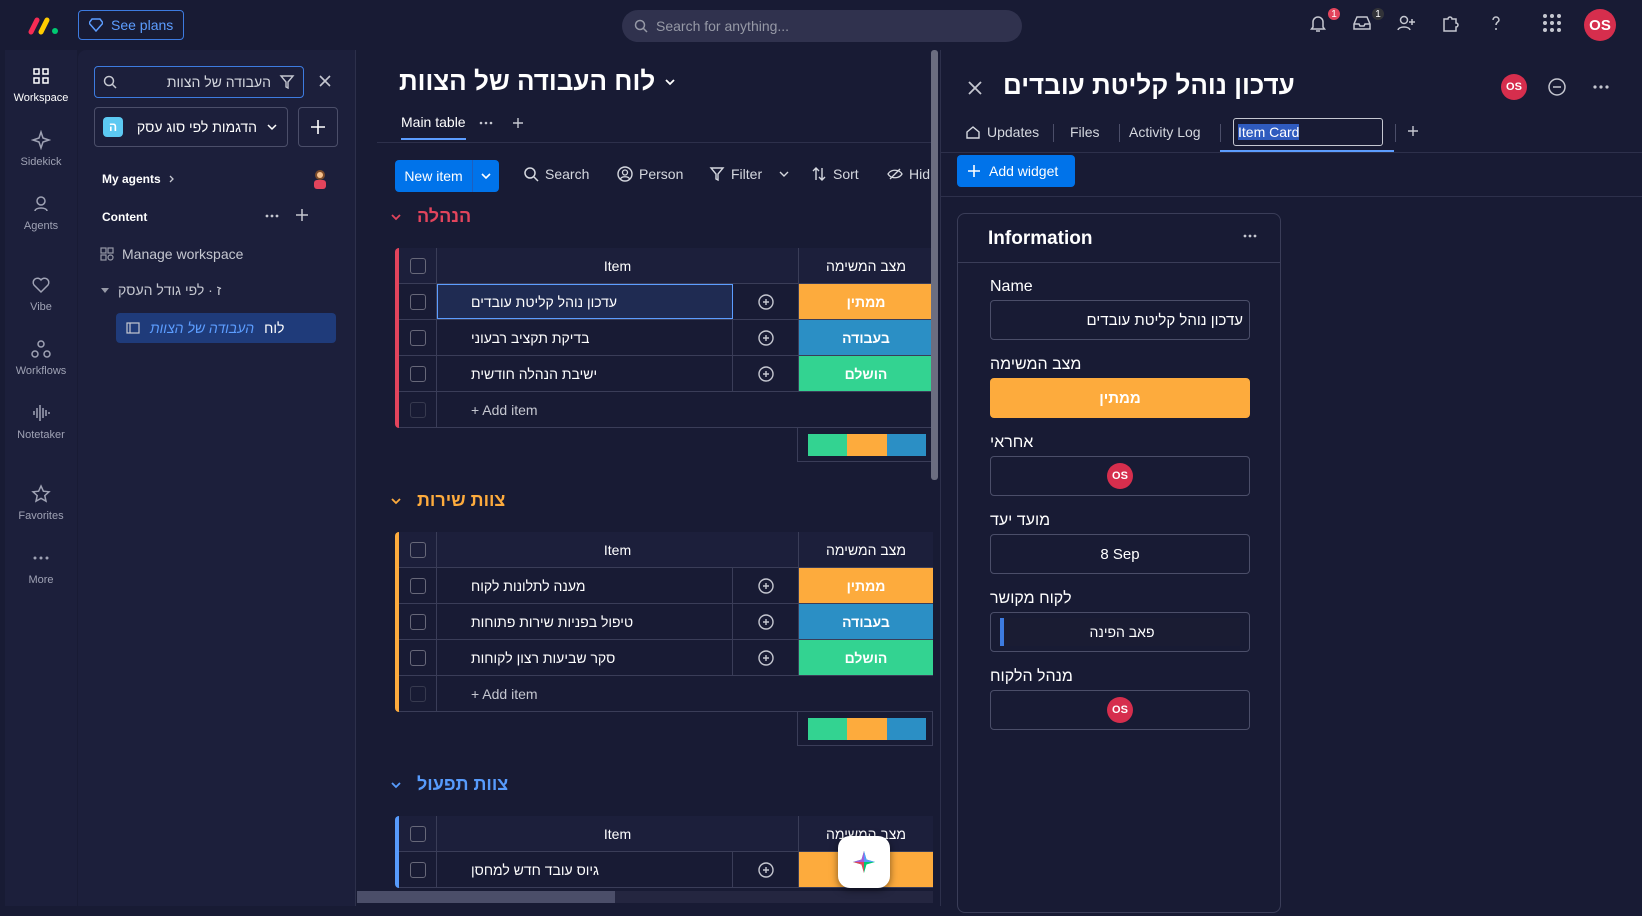 Image resolution: width=1642 pixels, height=916 pixels. Describe the element at coordinates (41, 149) in the screenshot. I see `rail-sidekick: Sidekick` at that location.